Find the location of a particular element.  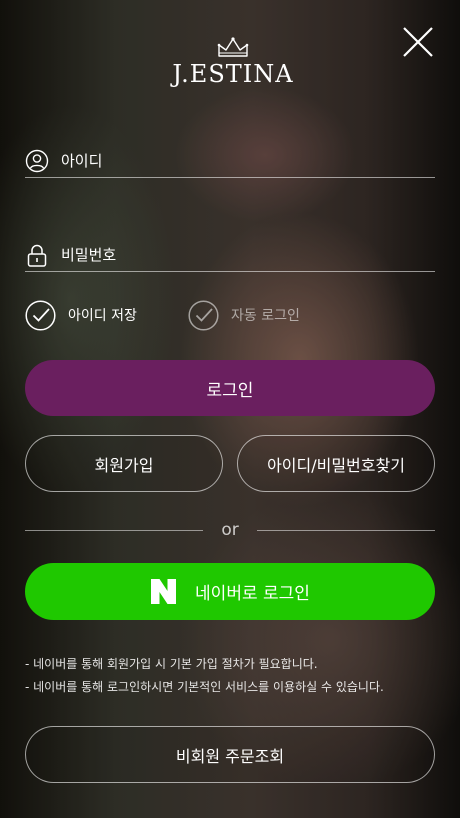

note-line: - 네이버를 통해 회원가입 시 기본 가입 절차가 필요합니다. is located at coordinates (171, 664).